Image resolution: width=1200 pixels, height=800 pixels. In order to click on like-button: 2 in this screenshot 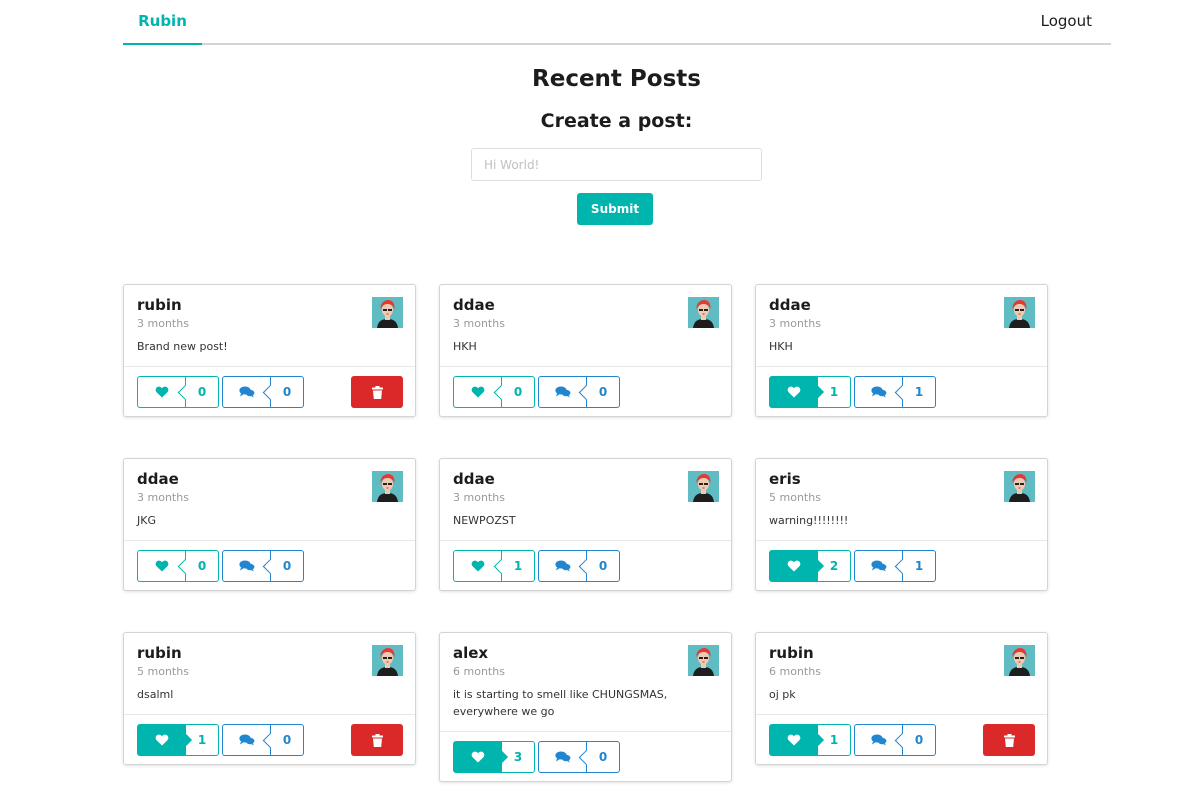, I will do `click(810, 566)`.